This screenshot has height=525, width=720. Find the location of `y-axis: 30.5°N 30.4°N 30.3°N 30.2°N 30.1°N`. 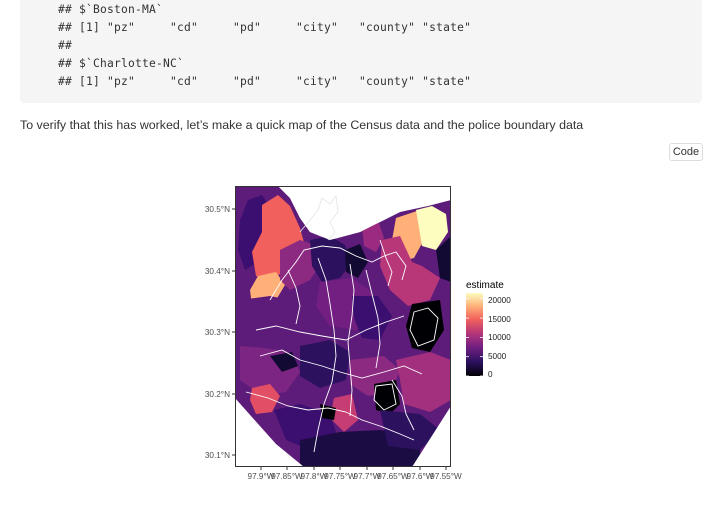

y-axis: 30.5°N 30.4°N 30.3°N 30.2°N 30.1°N is located at coordinates (220, 332).